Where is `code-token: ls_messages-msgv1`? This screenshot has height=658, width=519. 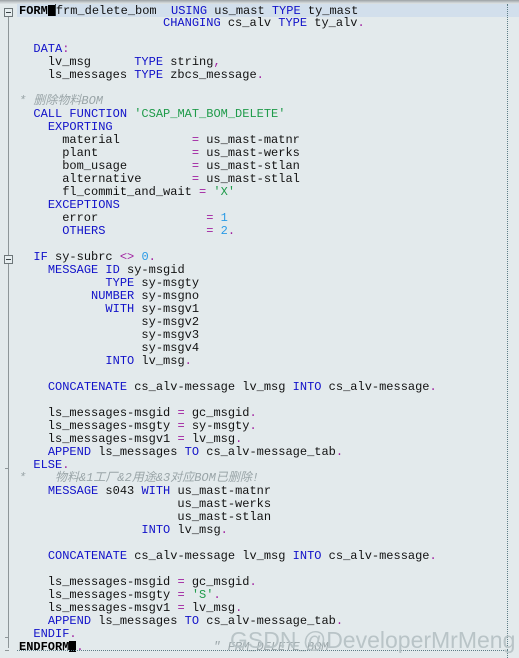 code-token: ls_messages-msgv1 is located at coordinates (98, 608).